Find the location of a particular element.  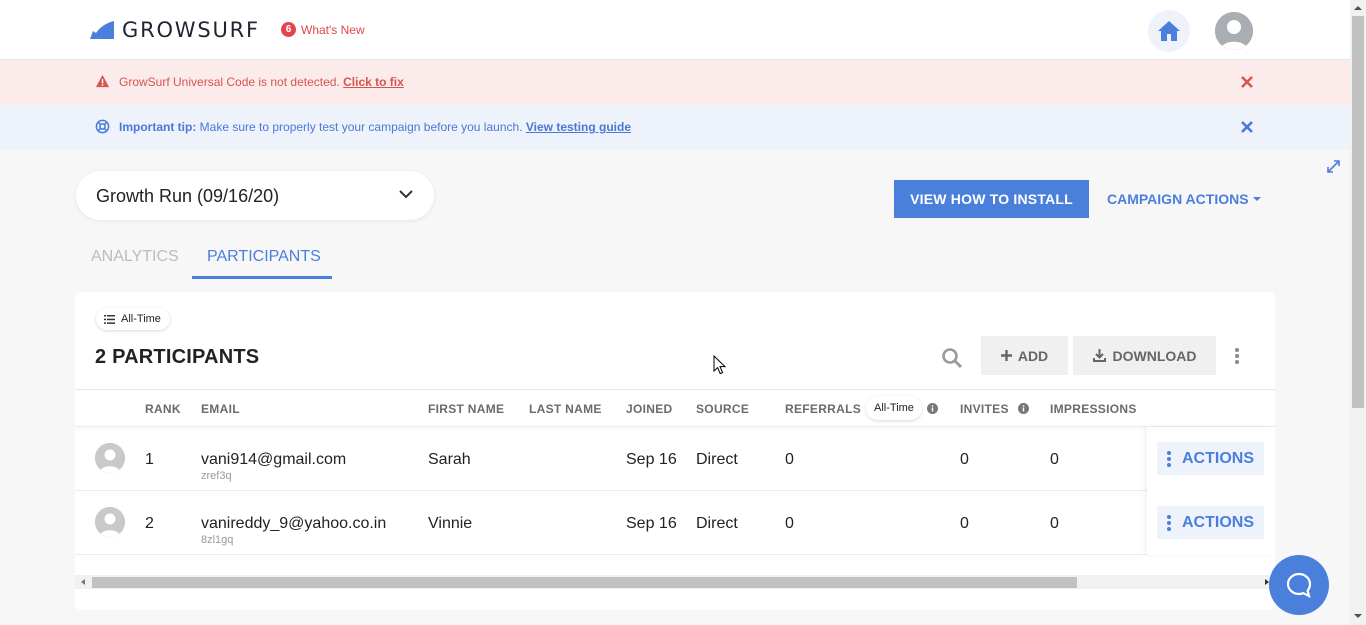

user-avatar is located at coordinates (1234, 31).